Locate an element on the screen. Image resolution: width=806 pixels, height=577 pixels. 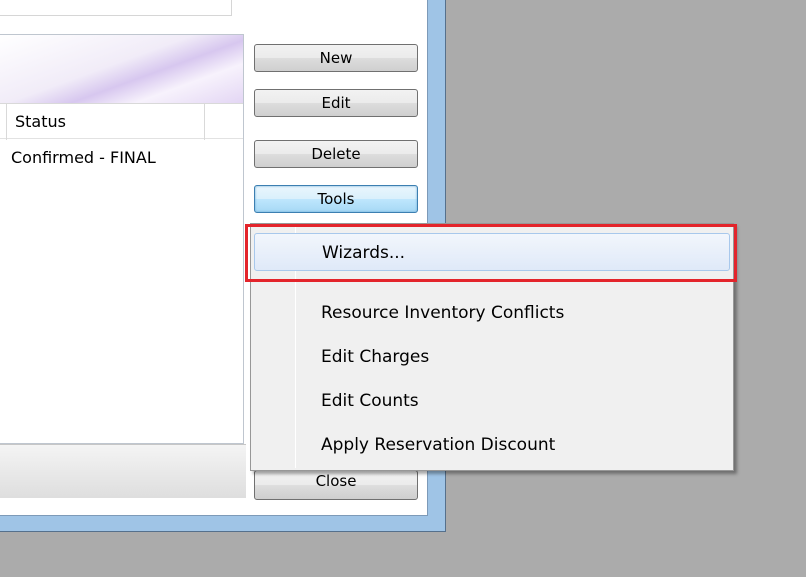
new-button: New is located at coordinates (336, 58).